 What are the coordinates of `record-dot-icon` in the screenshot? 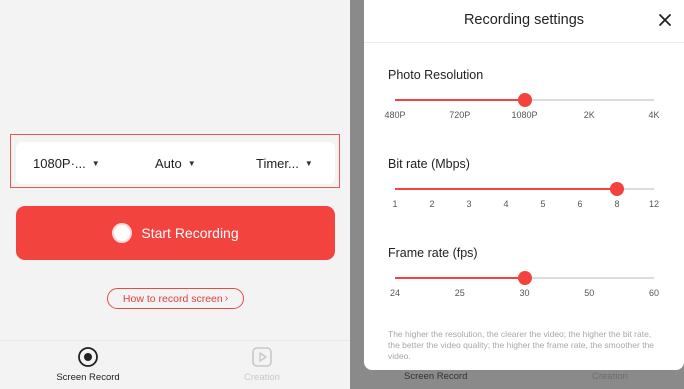 It's located at (122, 233).